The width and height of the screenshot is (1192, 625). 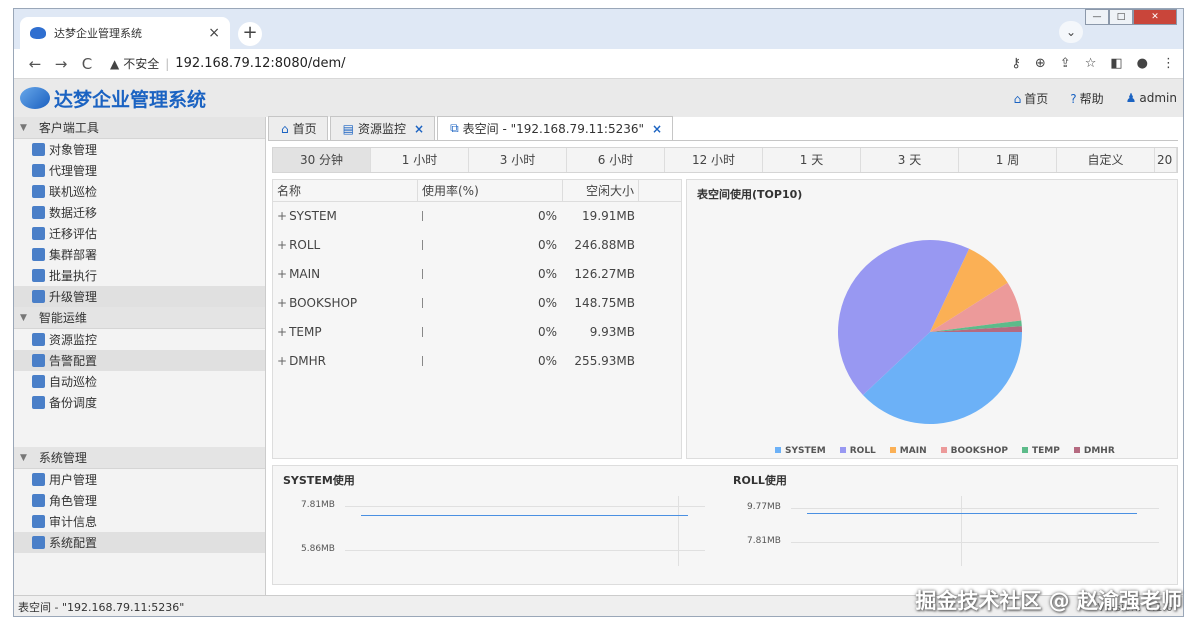 What do you see at coordinates (1071, 32) in the screenshot?
I see `tab-search-chevron-icon: ⌄` at bounding box center [1071, 32].